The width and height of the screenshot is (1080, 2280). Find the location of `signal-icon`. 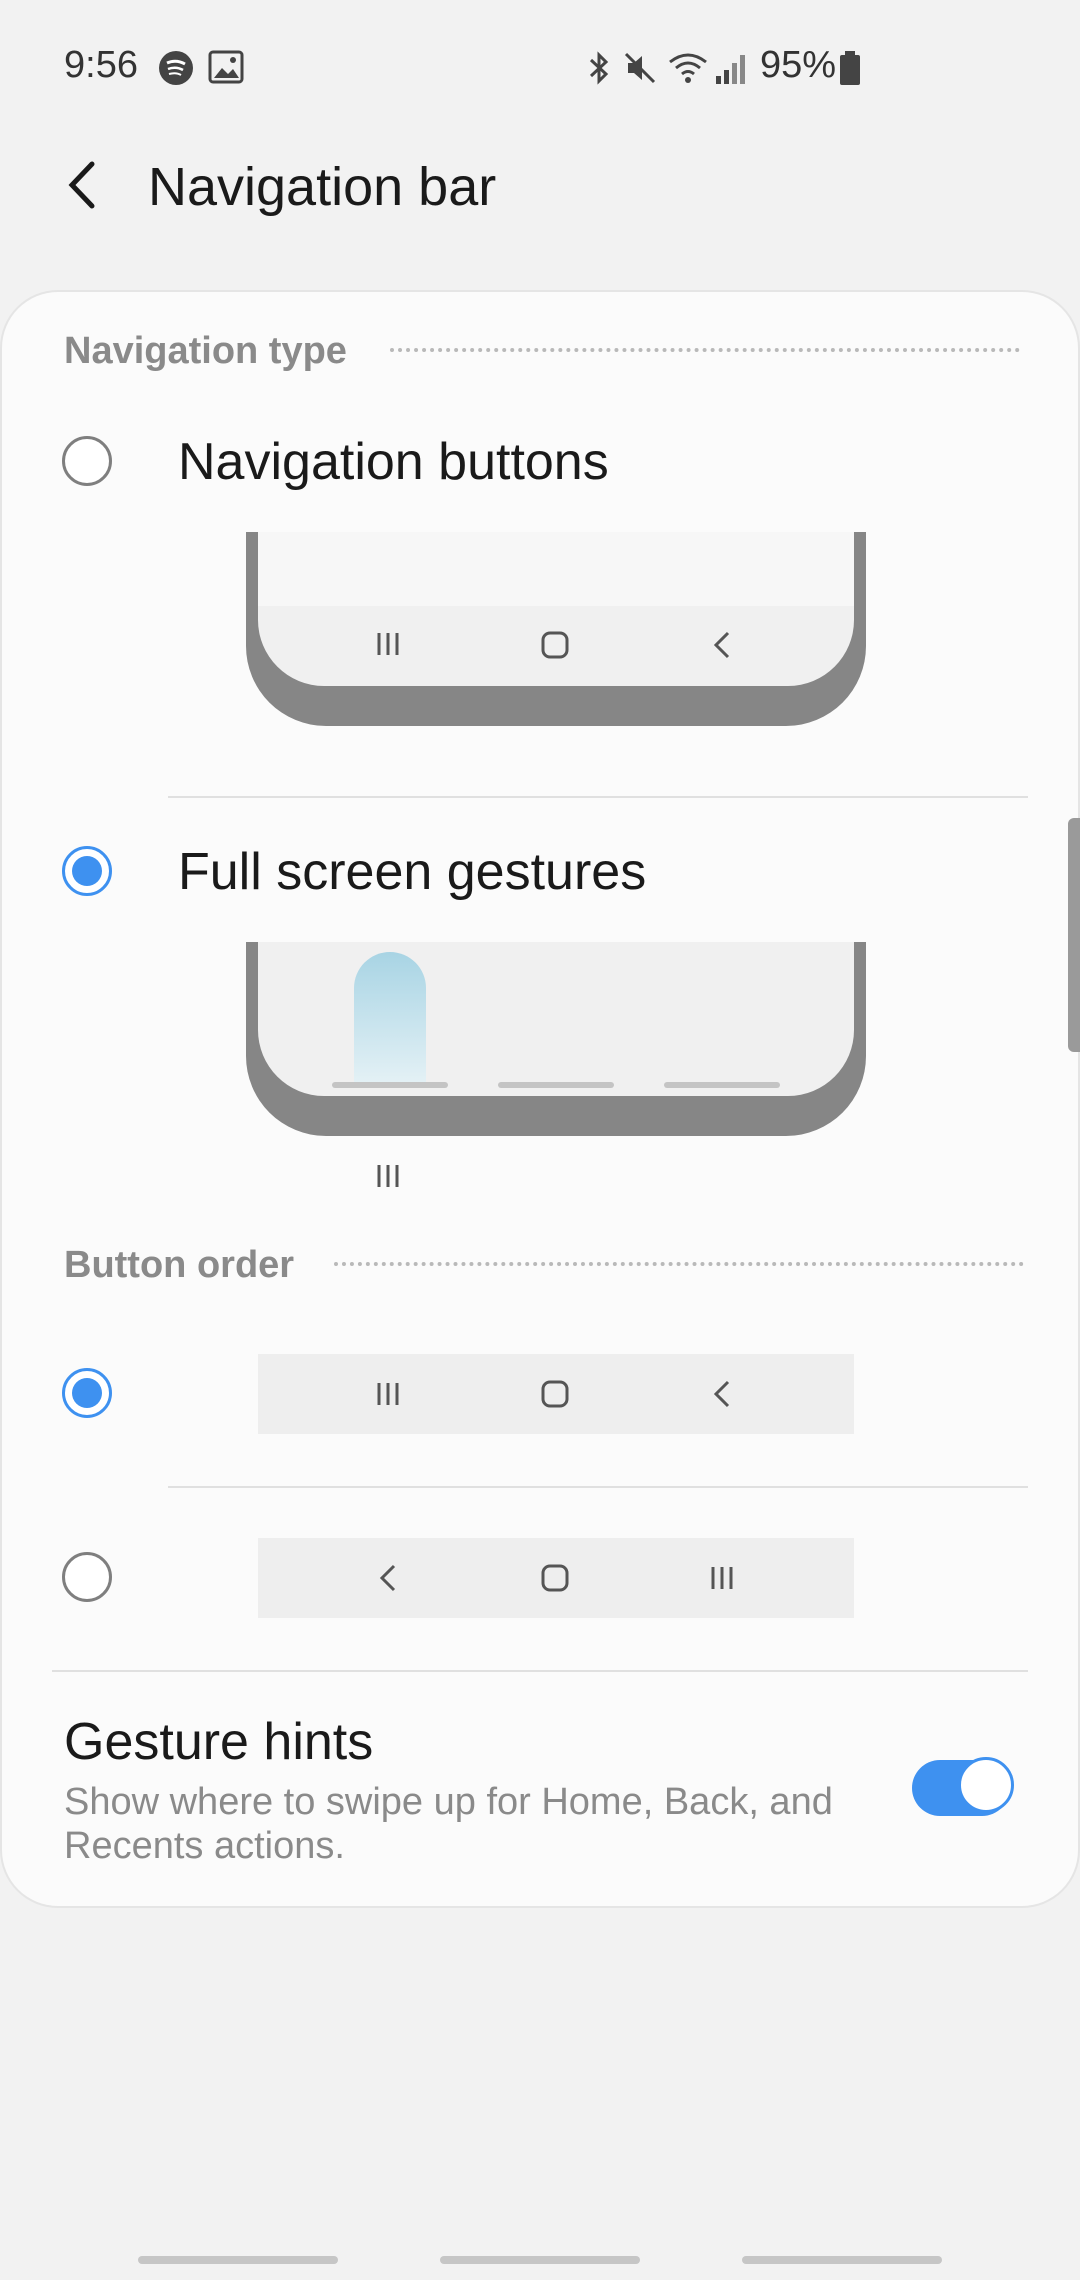

signal-icon is located at coordinates (730, 69).